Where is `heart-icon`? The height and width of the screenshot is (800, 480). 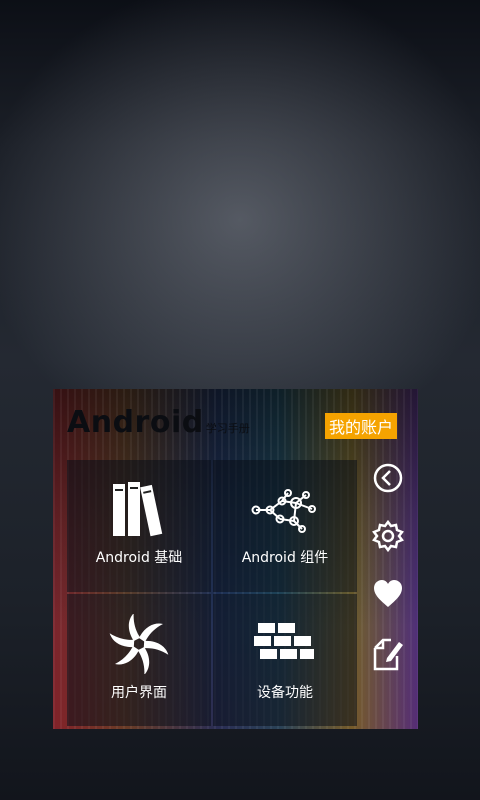 heart-icon is located at coordinates (388, 596).